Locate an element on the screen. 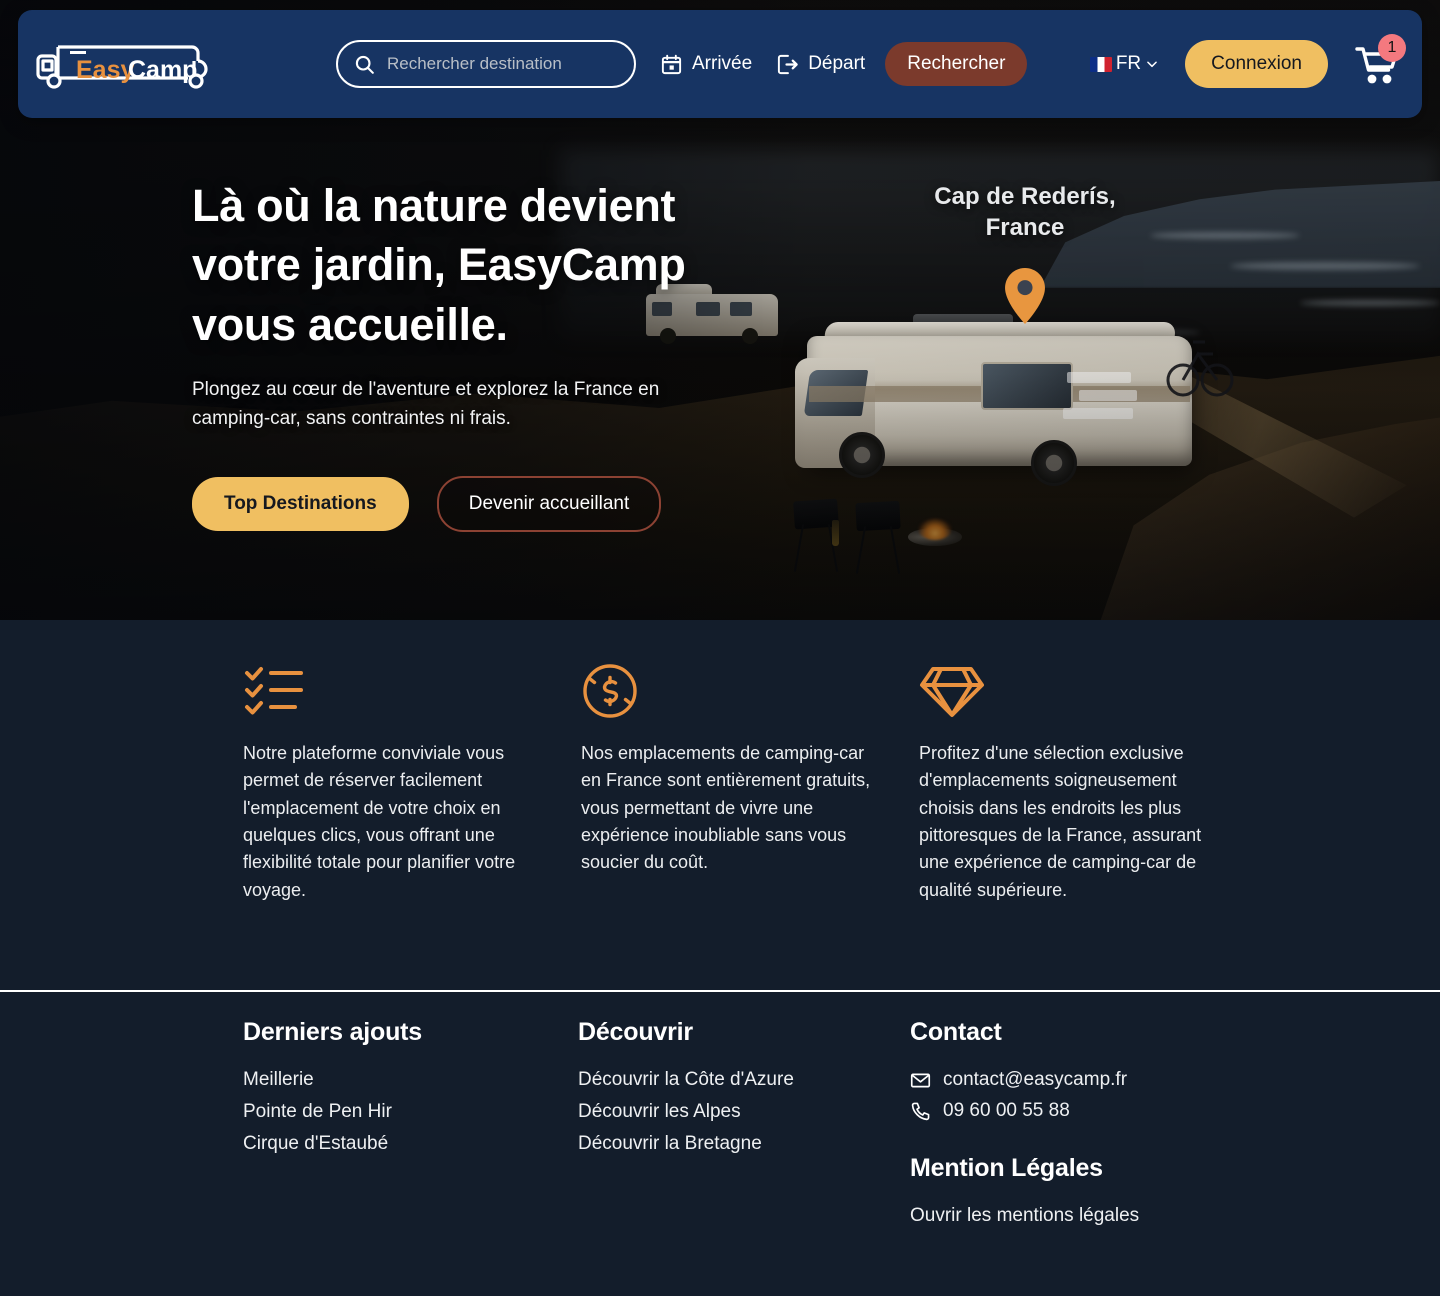  cart-button: 1 is located at coordinates (1380, 60).